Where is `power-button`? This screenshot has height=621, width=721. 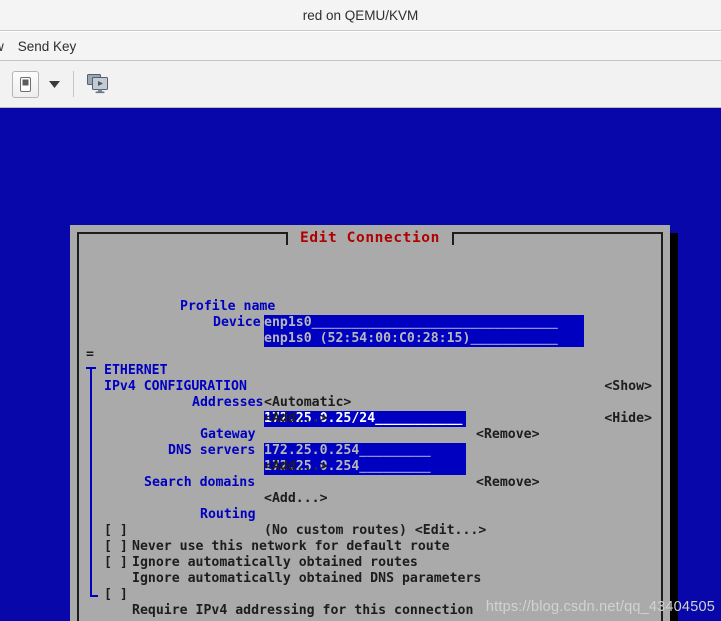 power-button is located at coordinates (25, 84).